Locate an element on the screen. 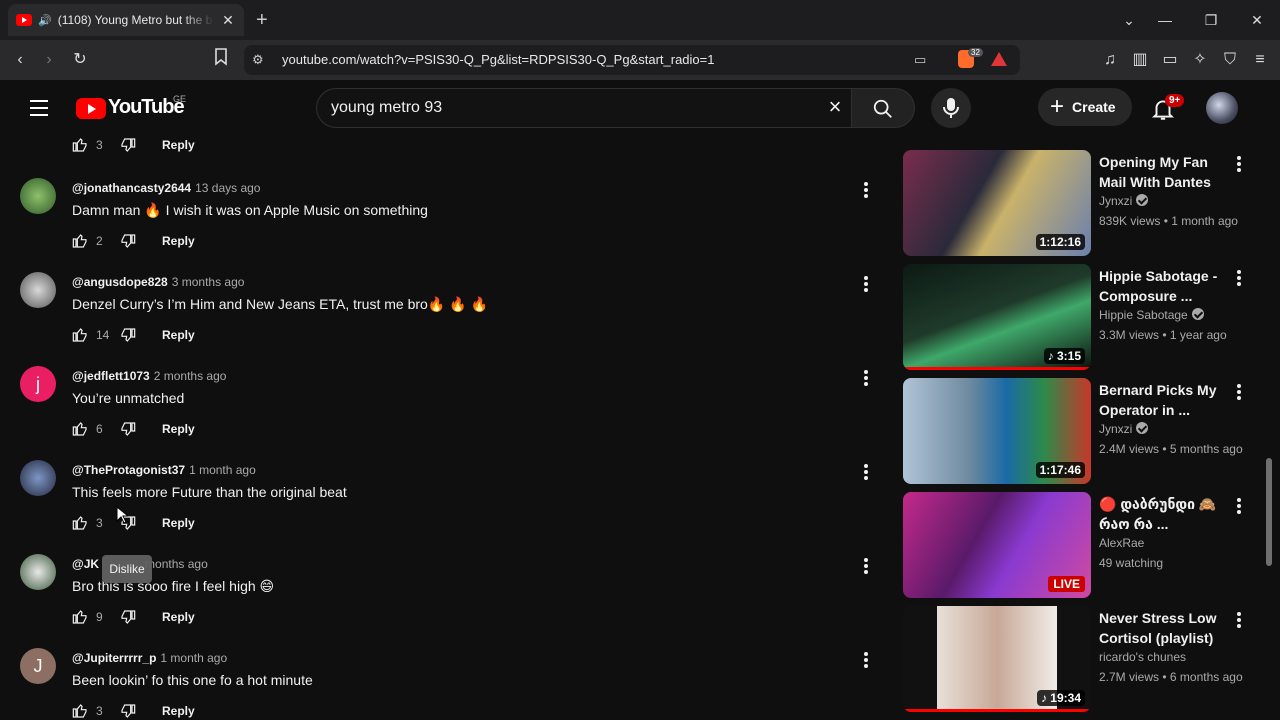  media-icon: ♫ is located at coordinates (1110, 60).